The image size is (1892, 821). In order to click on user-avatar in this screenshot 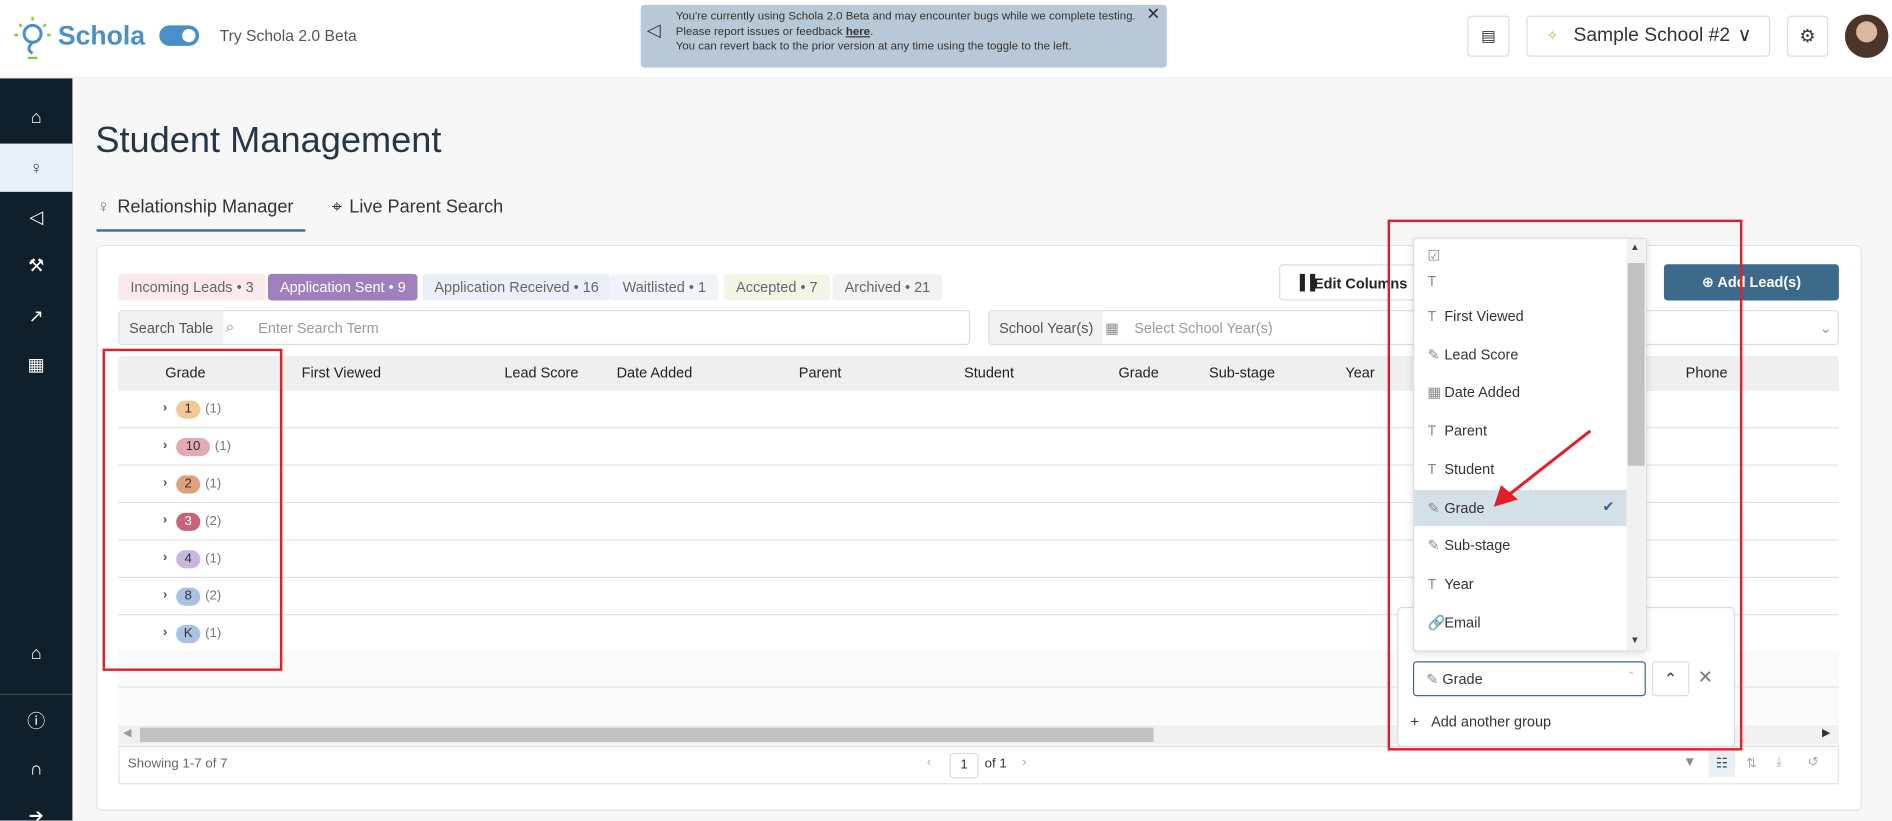, I will do `click(1866, 36)`.